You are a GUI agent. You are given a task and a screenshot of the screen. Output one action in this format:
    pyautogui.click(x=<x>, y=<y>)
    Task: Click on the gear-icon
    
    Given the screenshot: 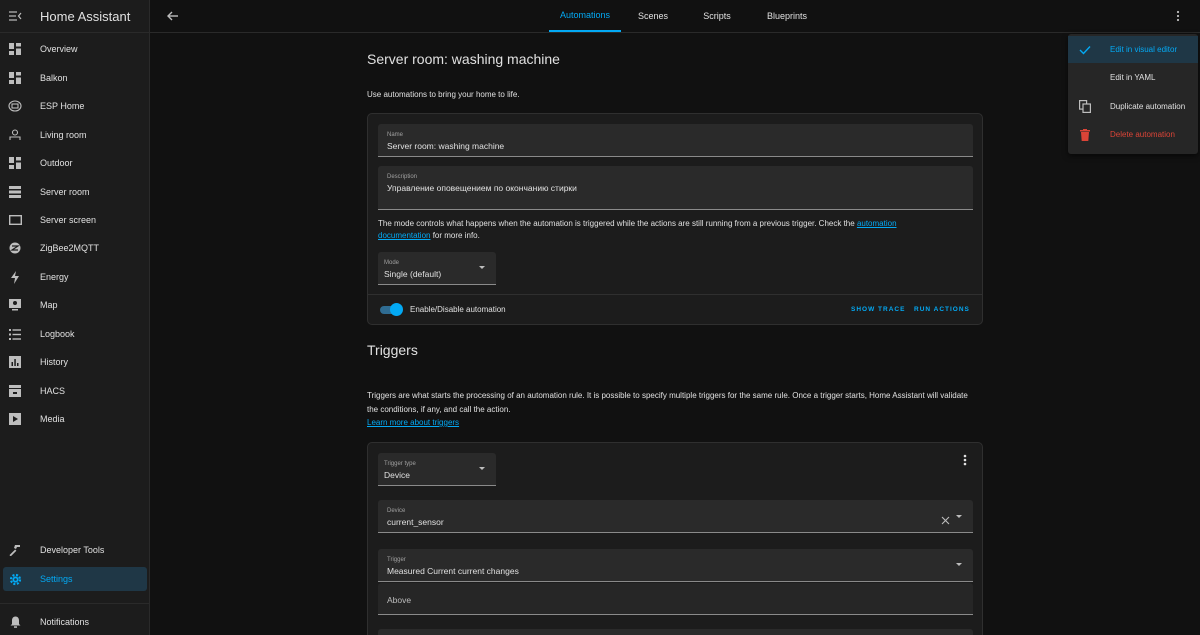 What is the action you would take?
    pyautogui.click(x=15, y=579)
    